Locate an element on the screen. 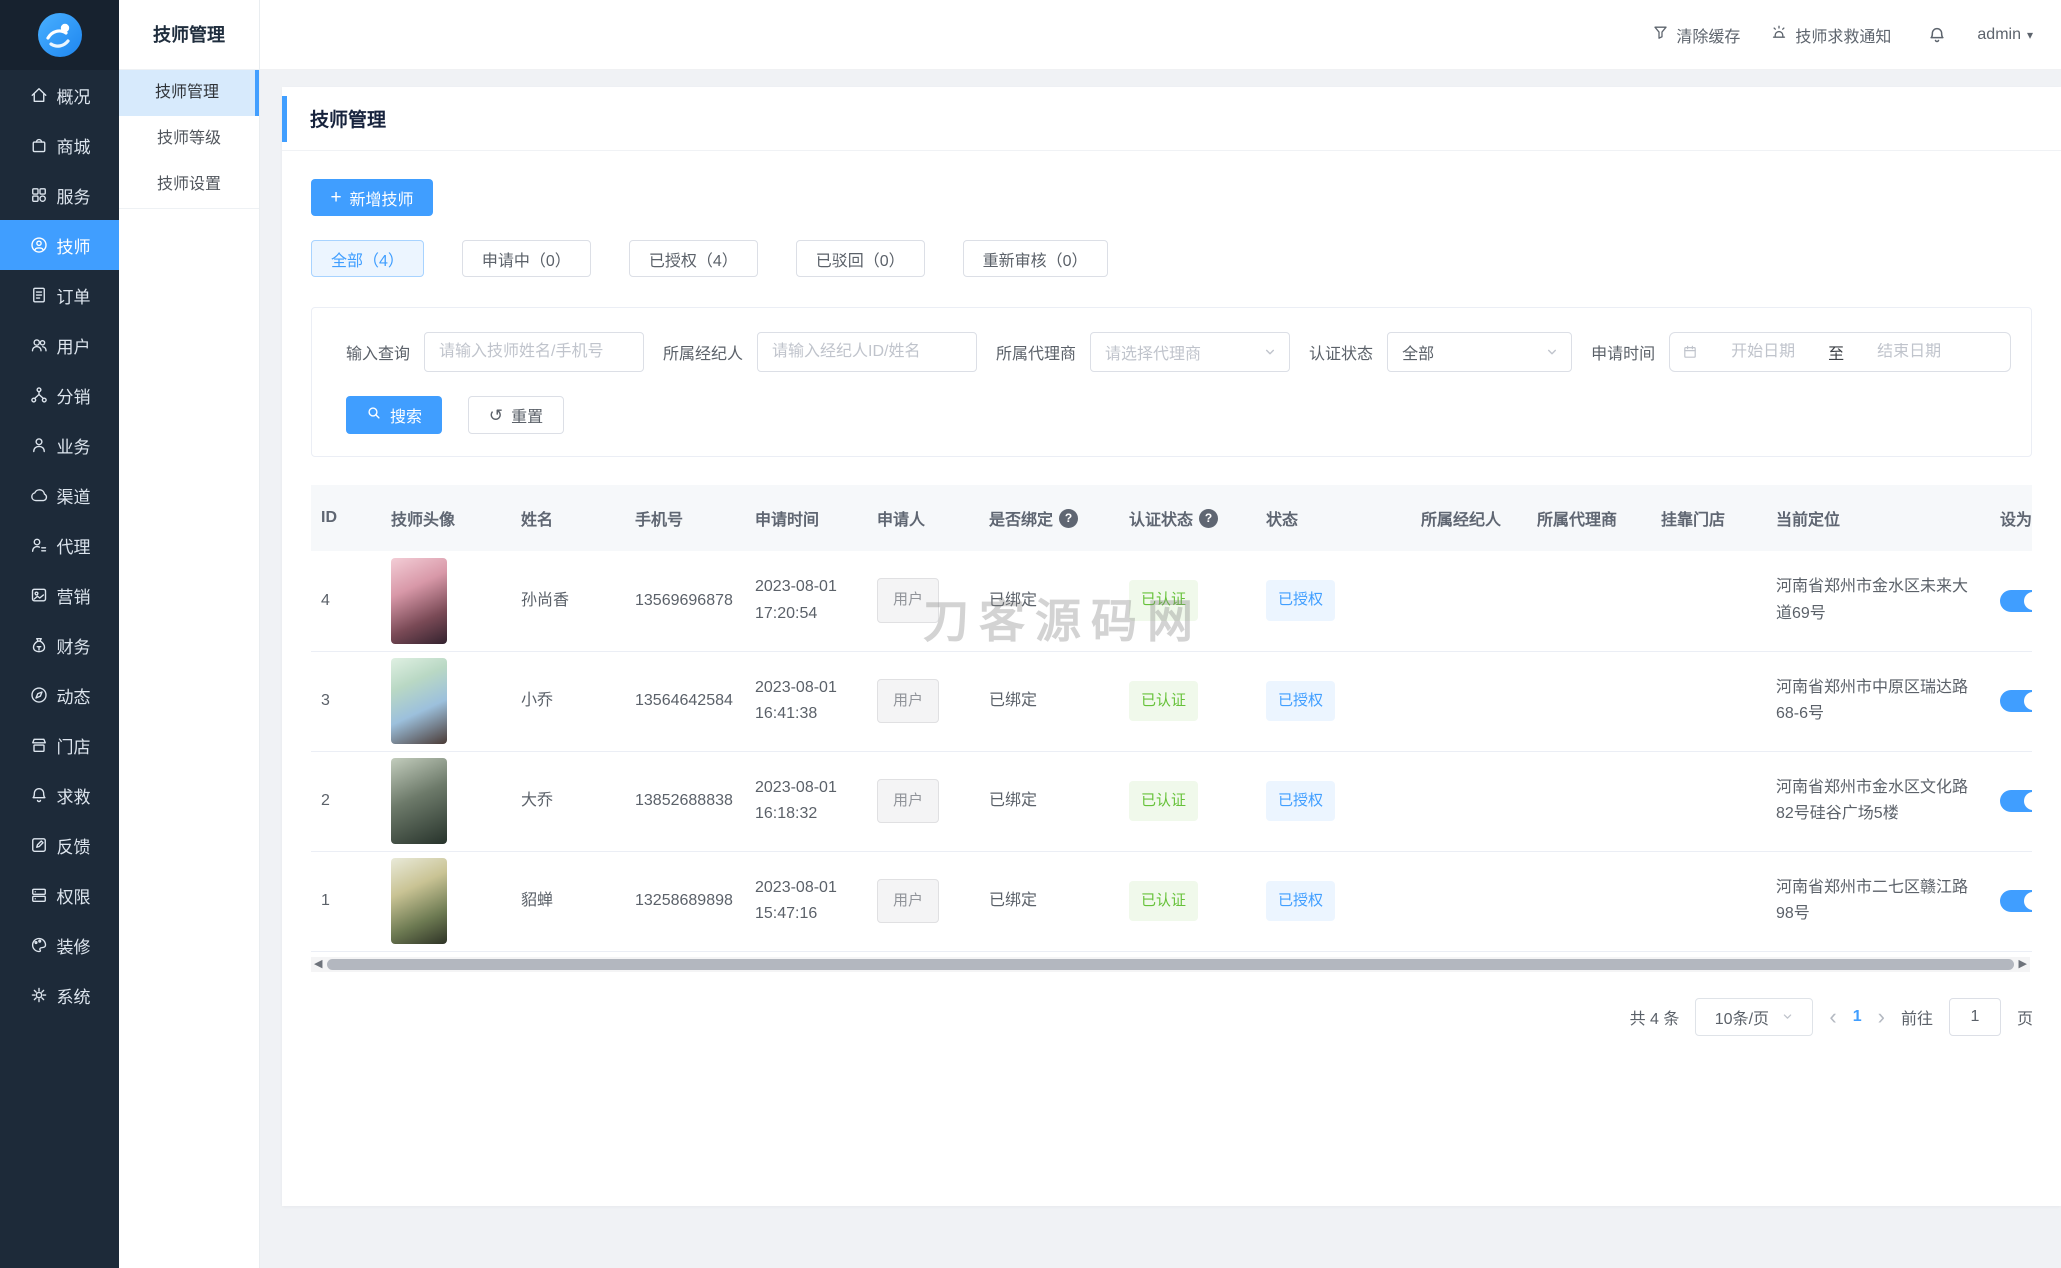  scrollbar-thumb is located at coordinates (1170, 964).